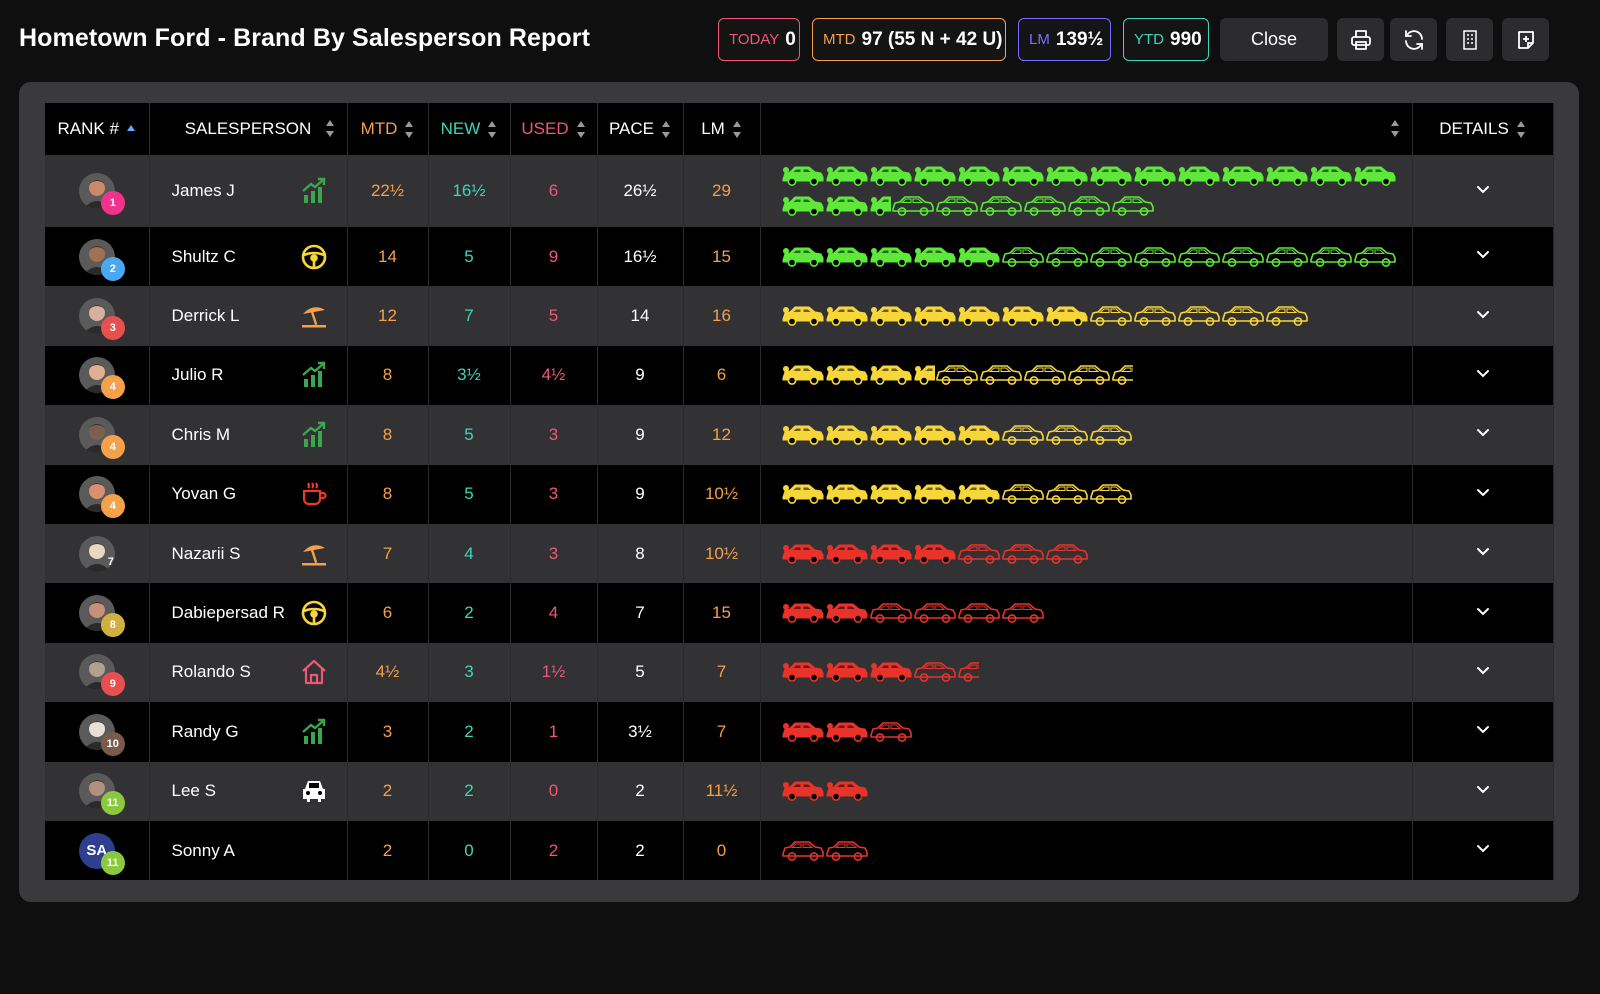  I want to click on report-button, so click(1469, 39).